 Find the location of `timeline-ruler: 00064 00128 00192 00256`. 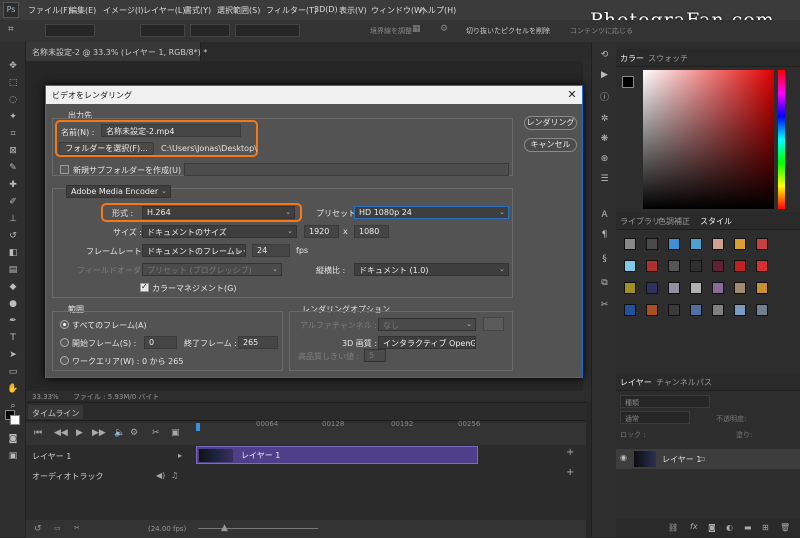

timeline-ruler: 00064 00128 00192 00256 is located at coordinates (341, 426).